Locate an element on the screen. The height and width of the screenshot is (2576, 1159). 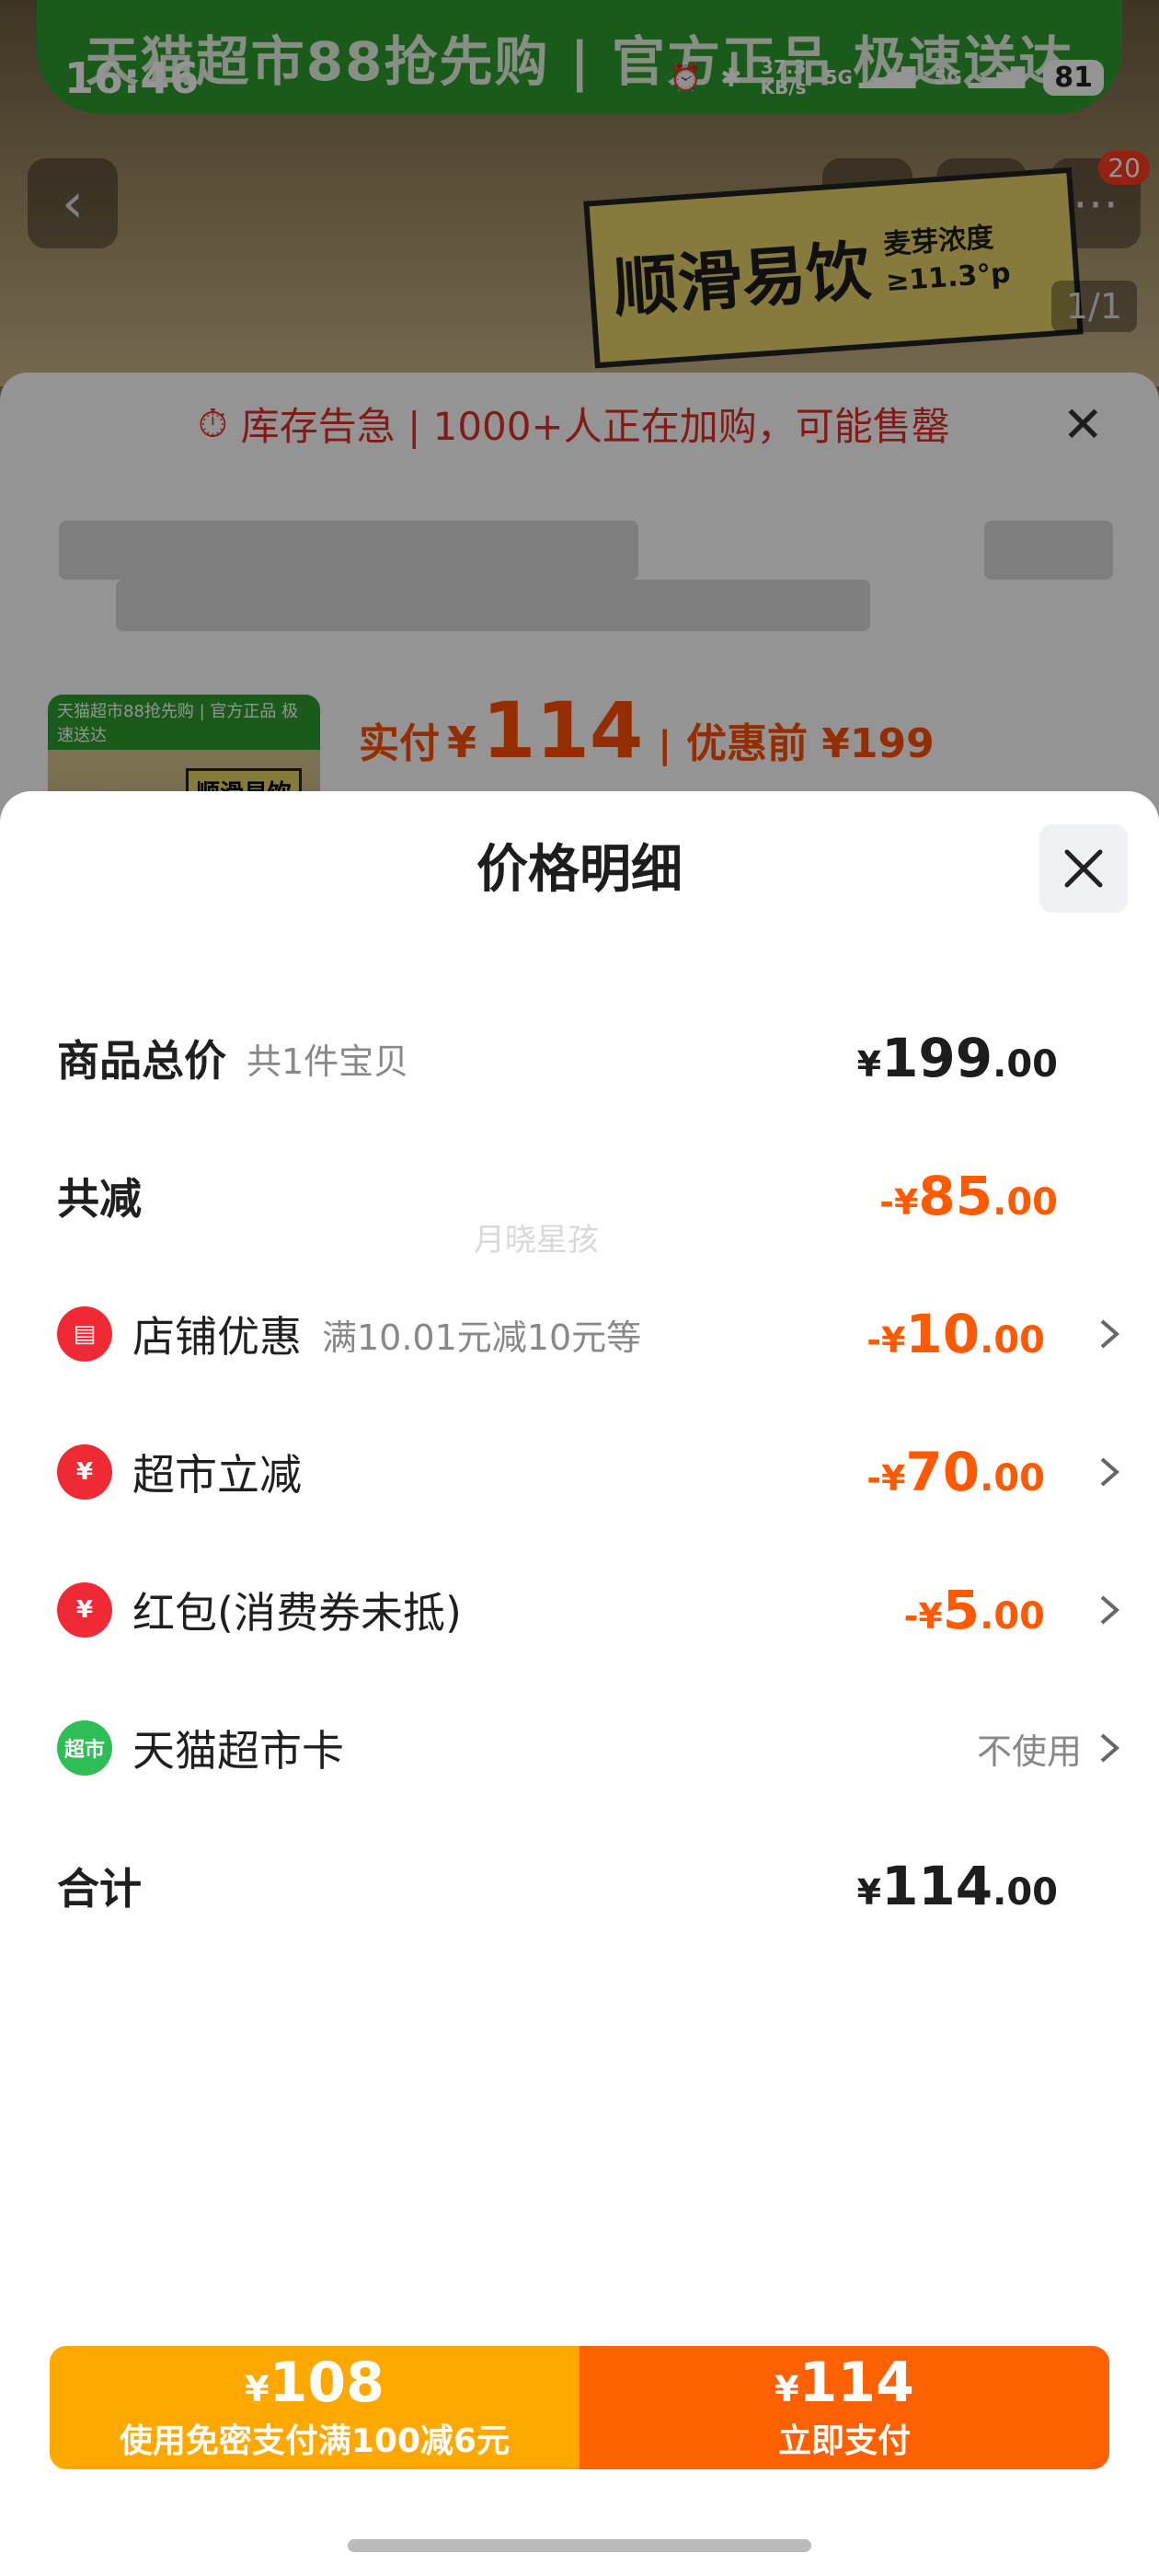
sum-dec: .00 is located at coordinates (1025, 1892).